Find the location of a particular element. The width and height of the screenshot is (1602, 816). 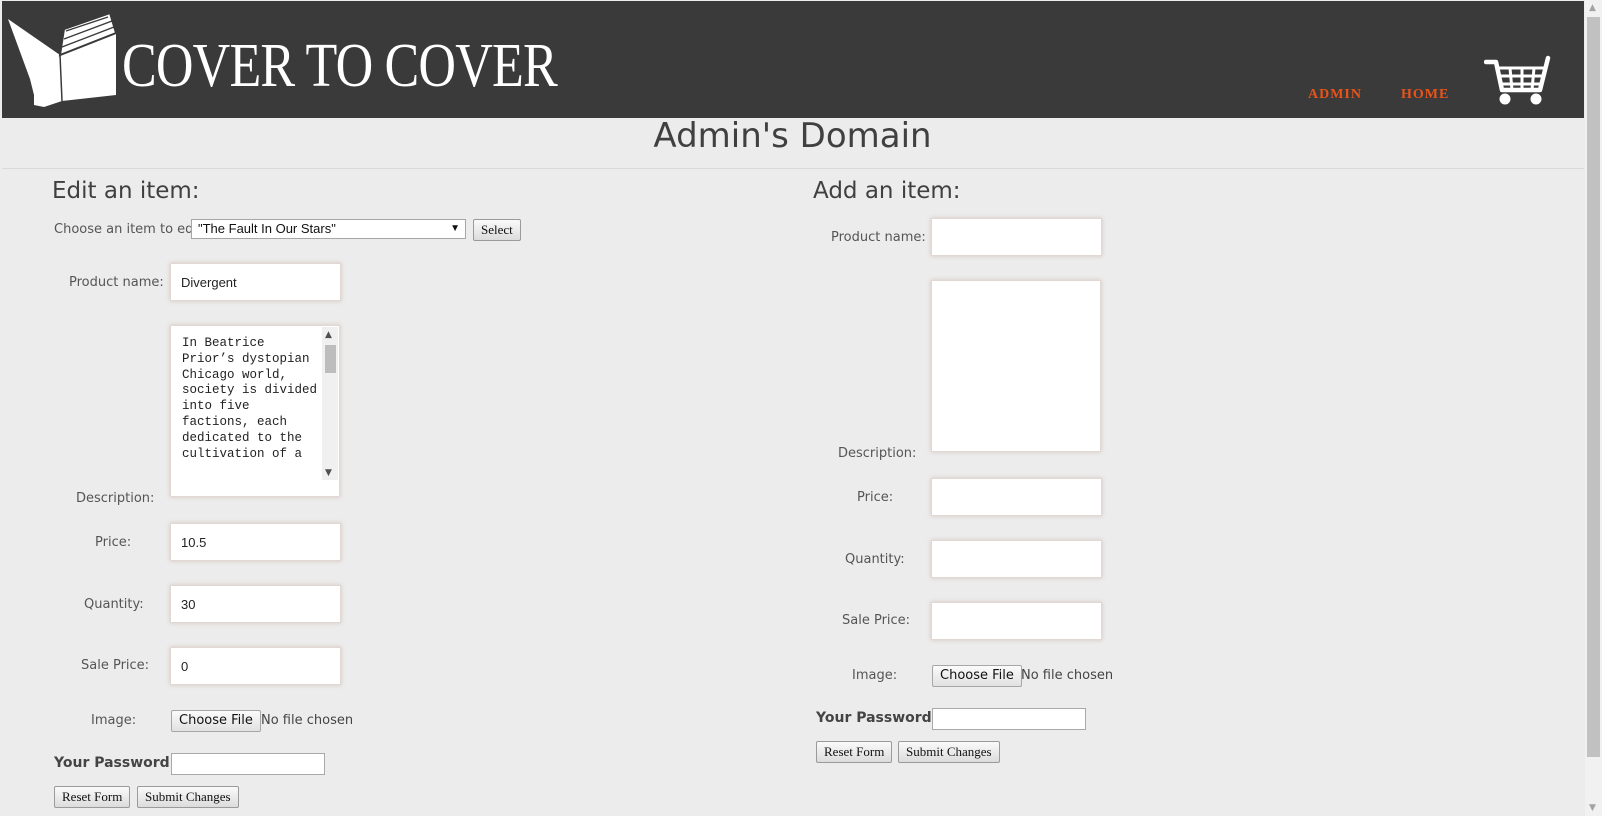

edit-submit-button: Submit Changes is located at coordinates (188, 797).